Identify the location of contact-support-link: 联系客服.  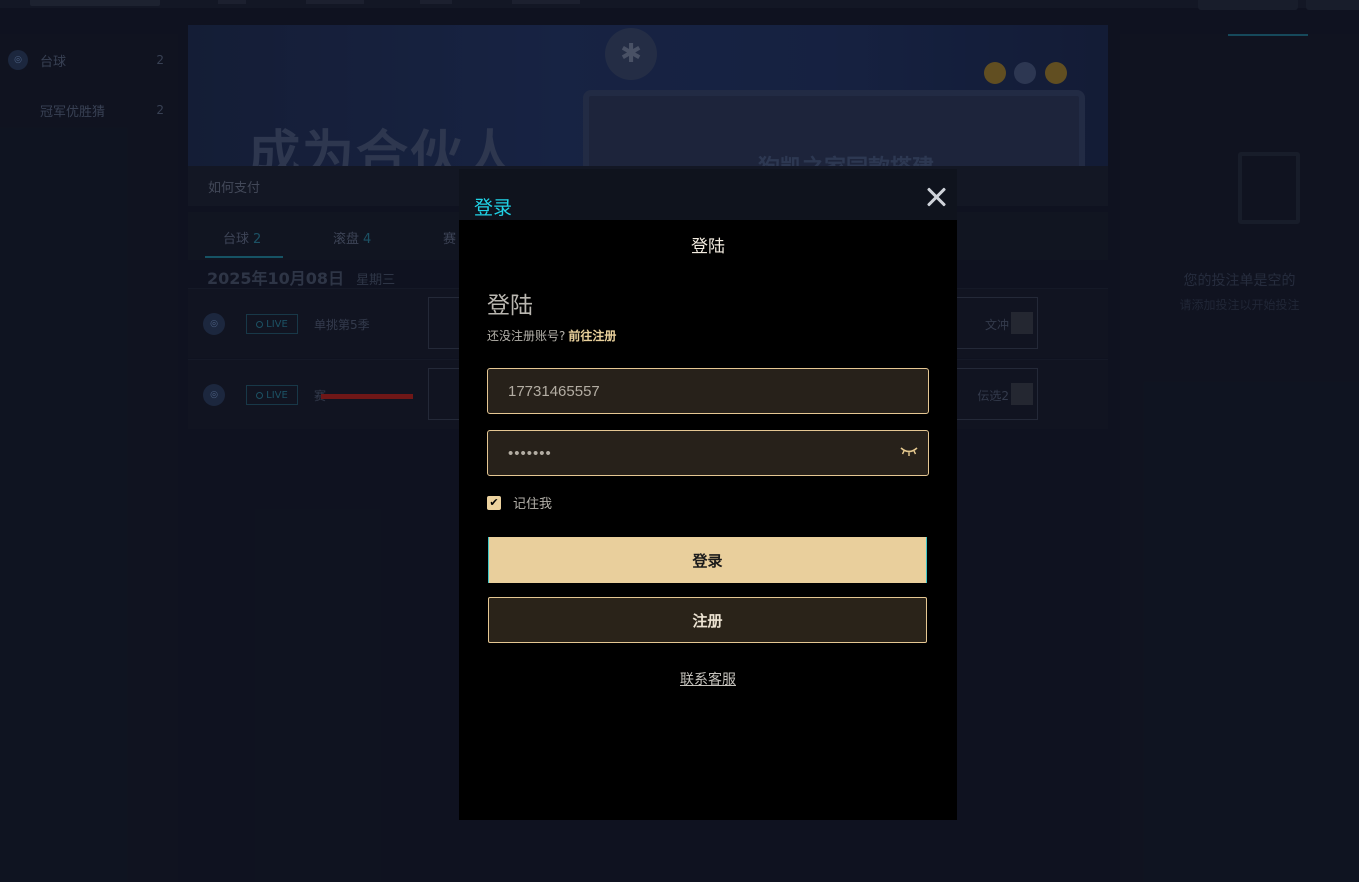
(708, 679).